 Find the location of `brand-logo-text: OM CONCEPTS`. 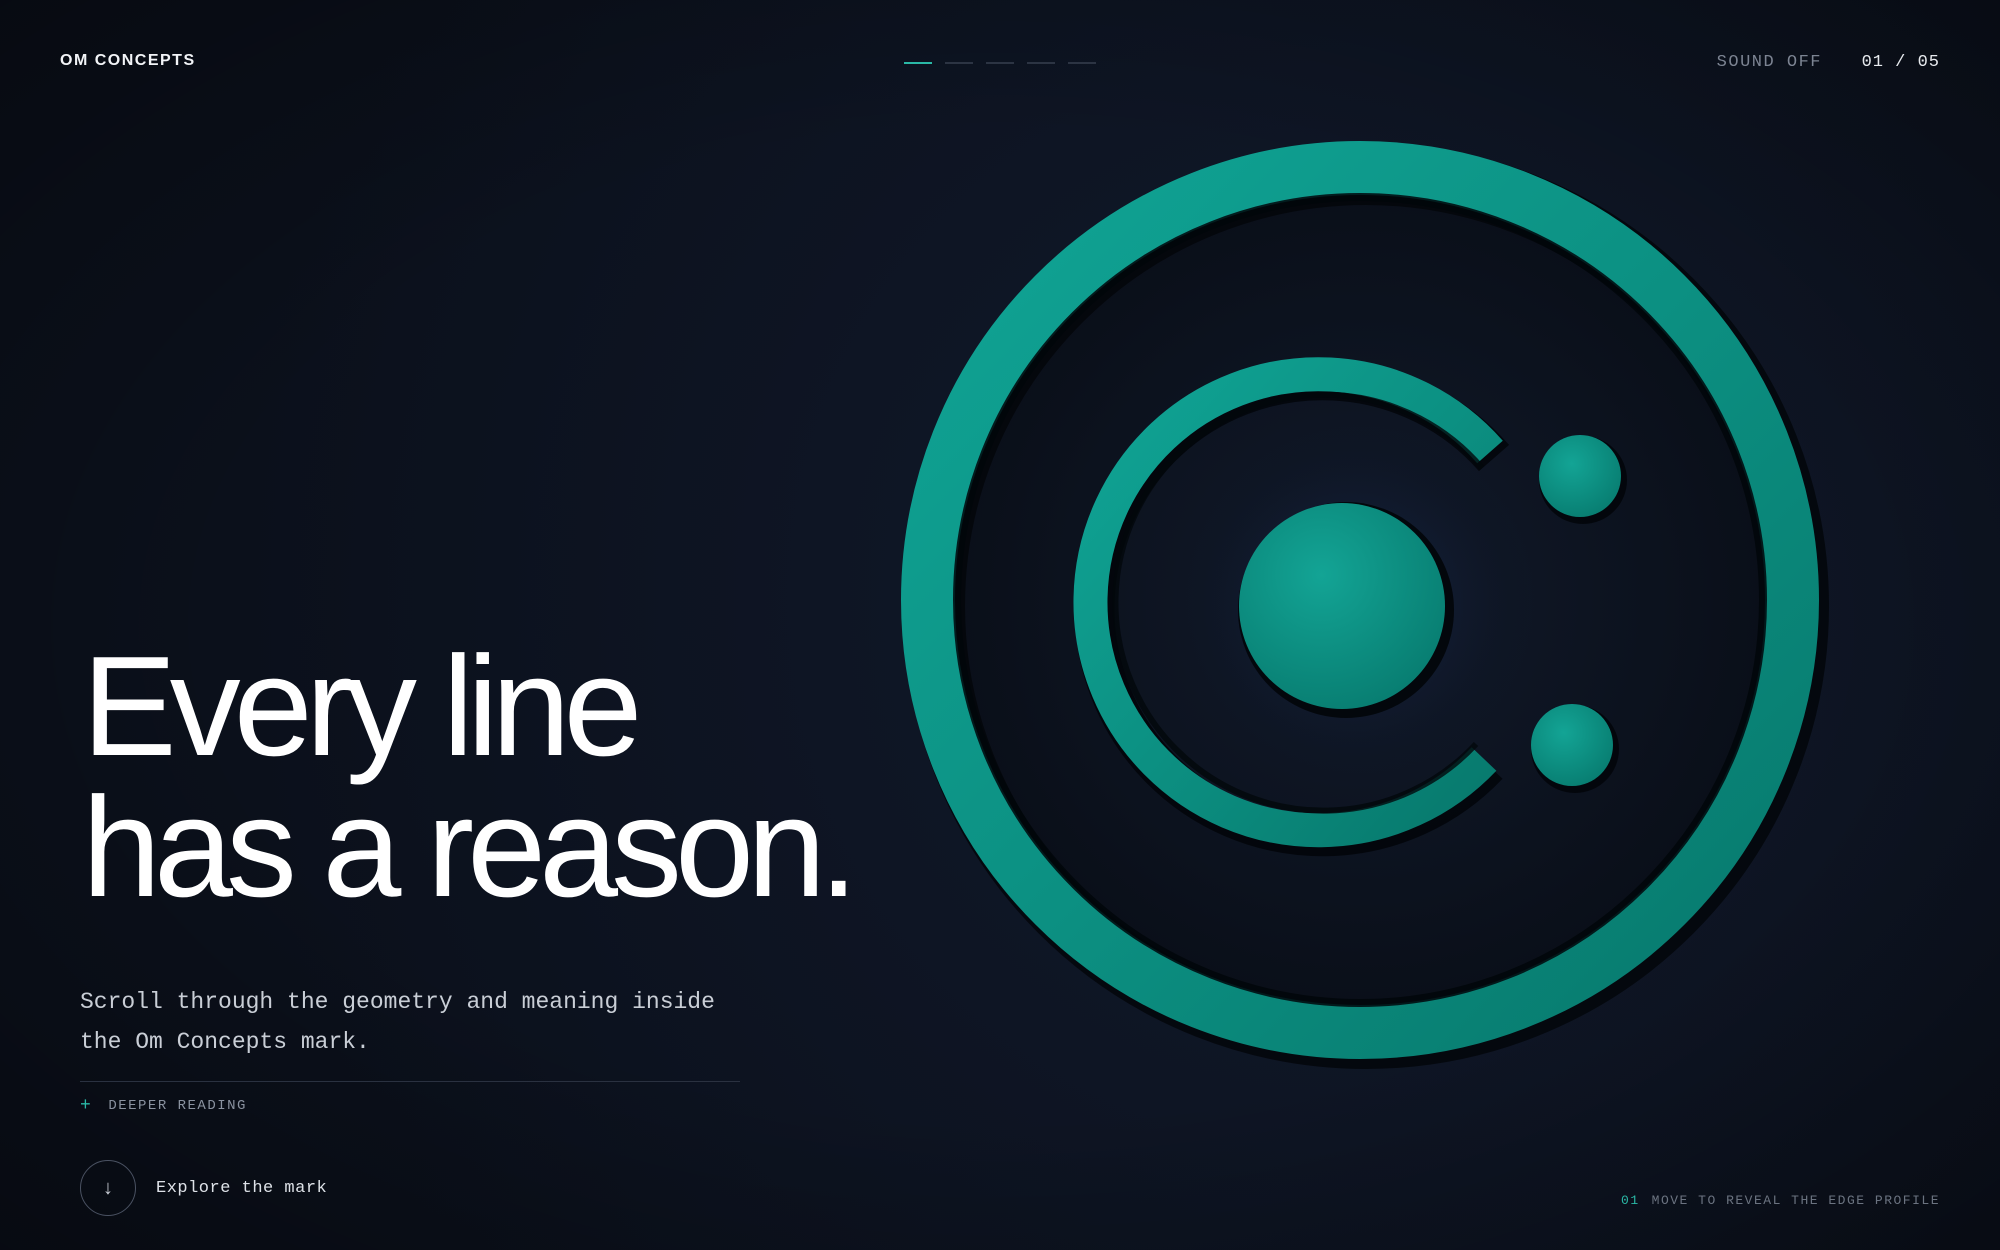

brand-logo-text: OM CONCEPTS is located at coordinates (128, 61).